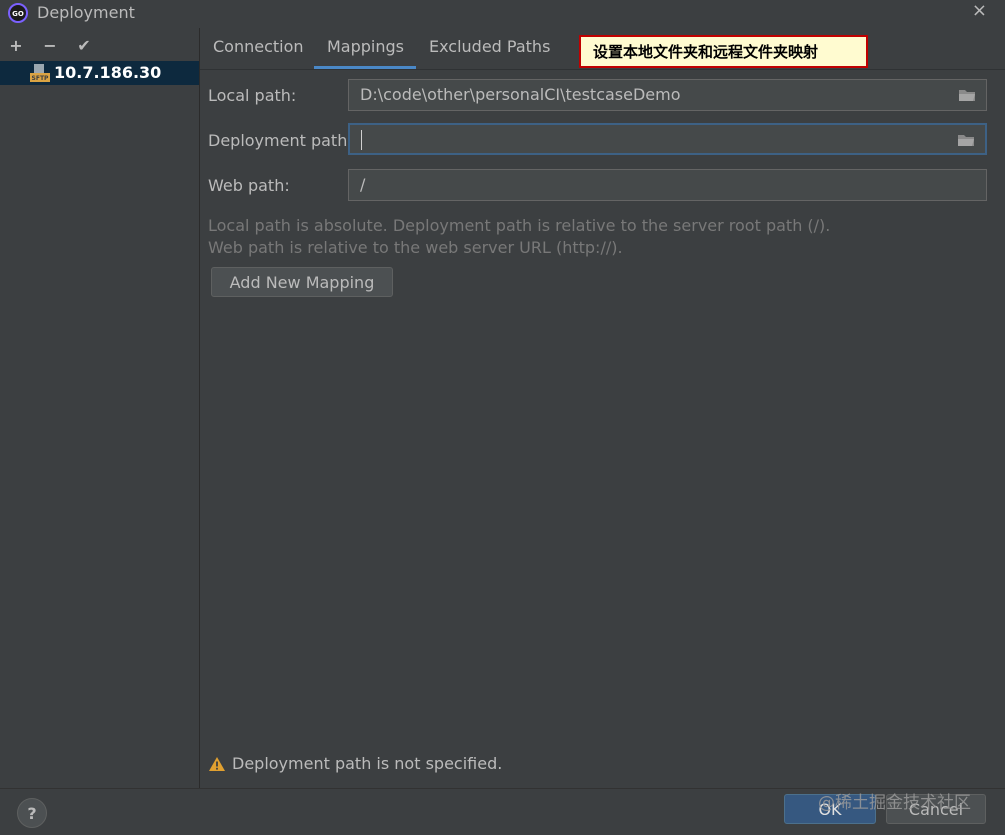 The height and width of the screenshot is (835, 1005). What do you see at coordinates (894, 803) in the screenshot?
I see `watermark: @稀土掘金技术社区` at bounding box center [894, 803].